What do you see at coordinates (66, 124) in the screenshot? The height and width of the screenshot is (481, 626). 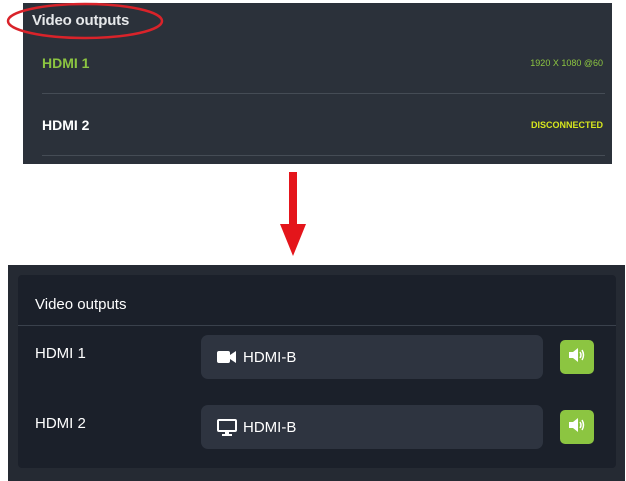 I see `old-output-name: HDMI 2` at bounding box center [66, 124].